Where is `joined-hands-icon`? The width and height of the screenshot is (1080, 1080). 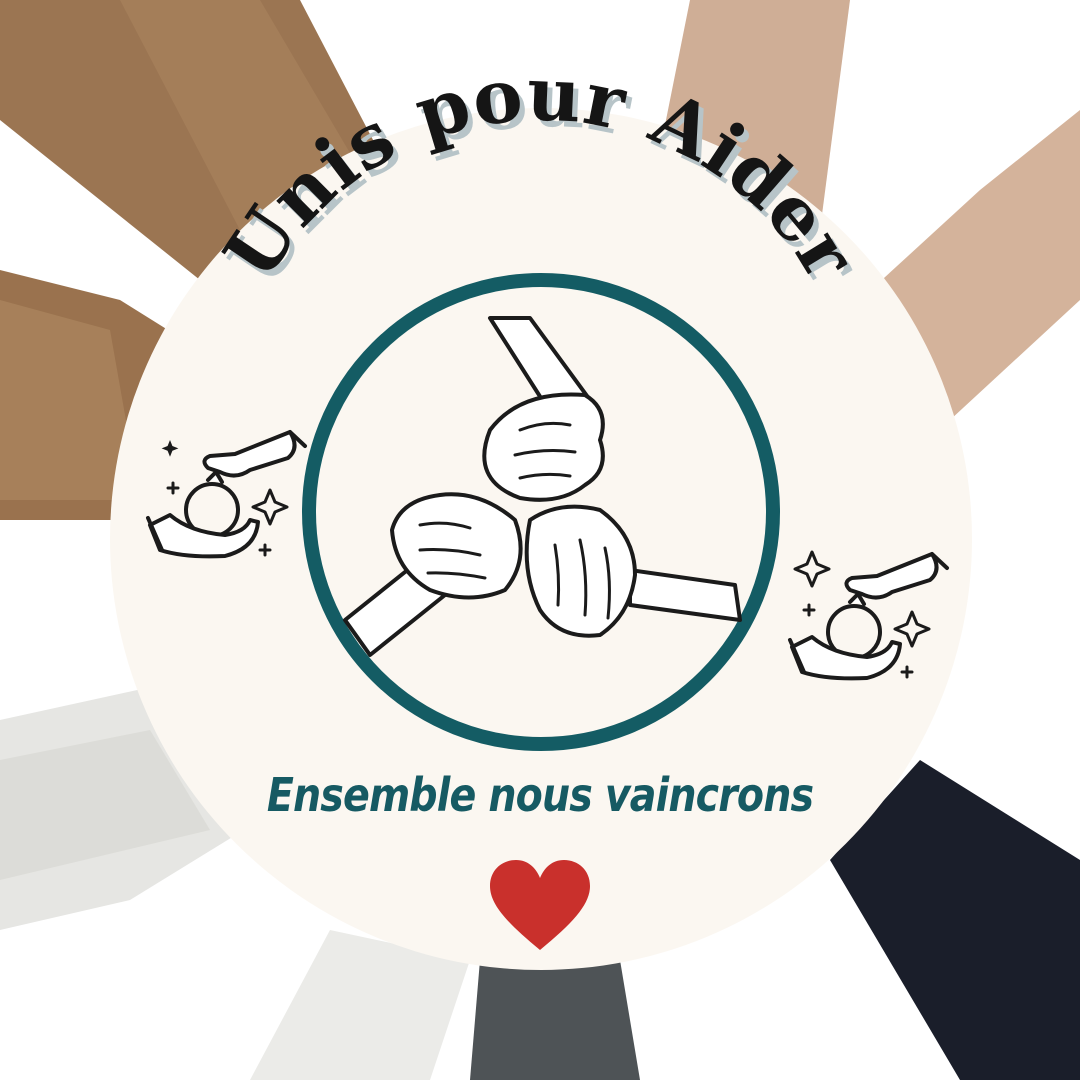
joined-hands-icon is located at coordinates (542, 486).